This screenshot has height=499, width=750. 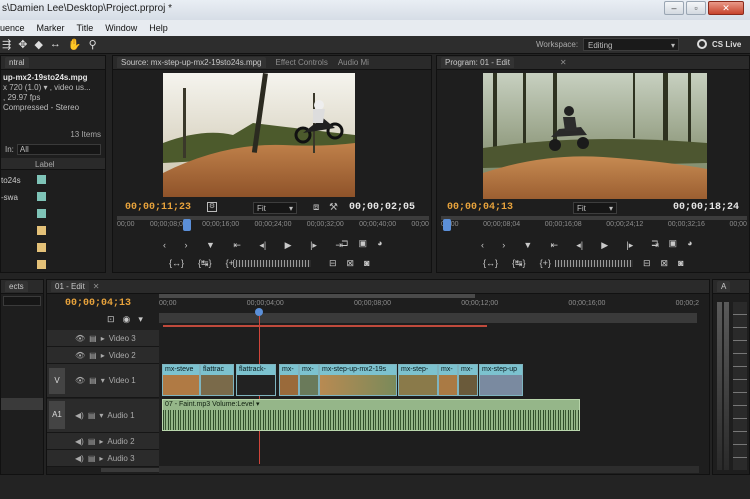 What do you see at coordinates (57, 381) in the screenshot?
I see `video-target: V` at bounding box center [57, 381].